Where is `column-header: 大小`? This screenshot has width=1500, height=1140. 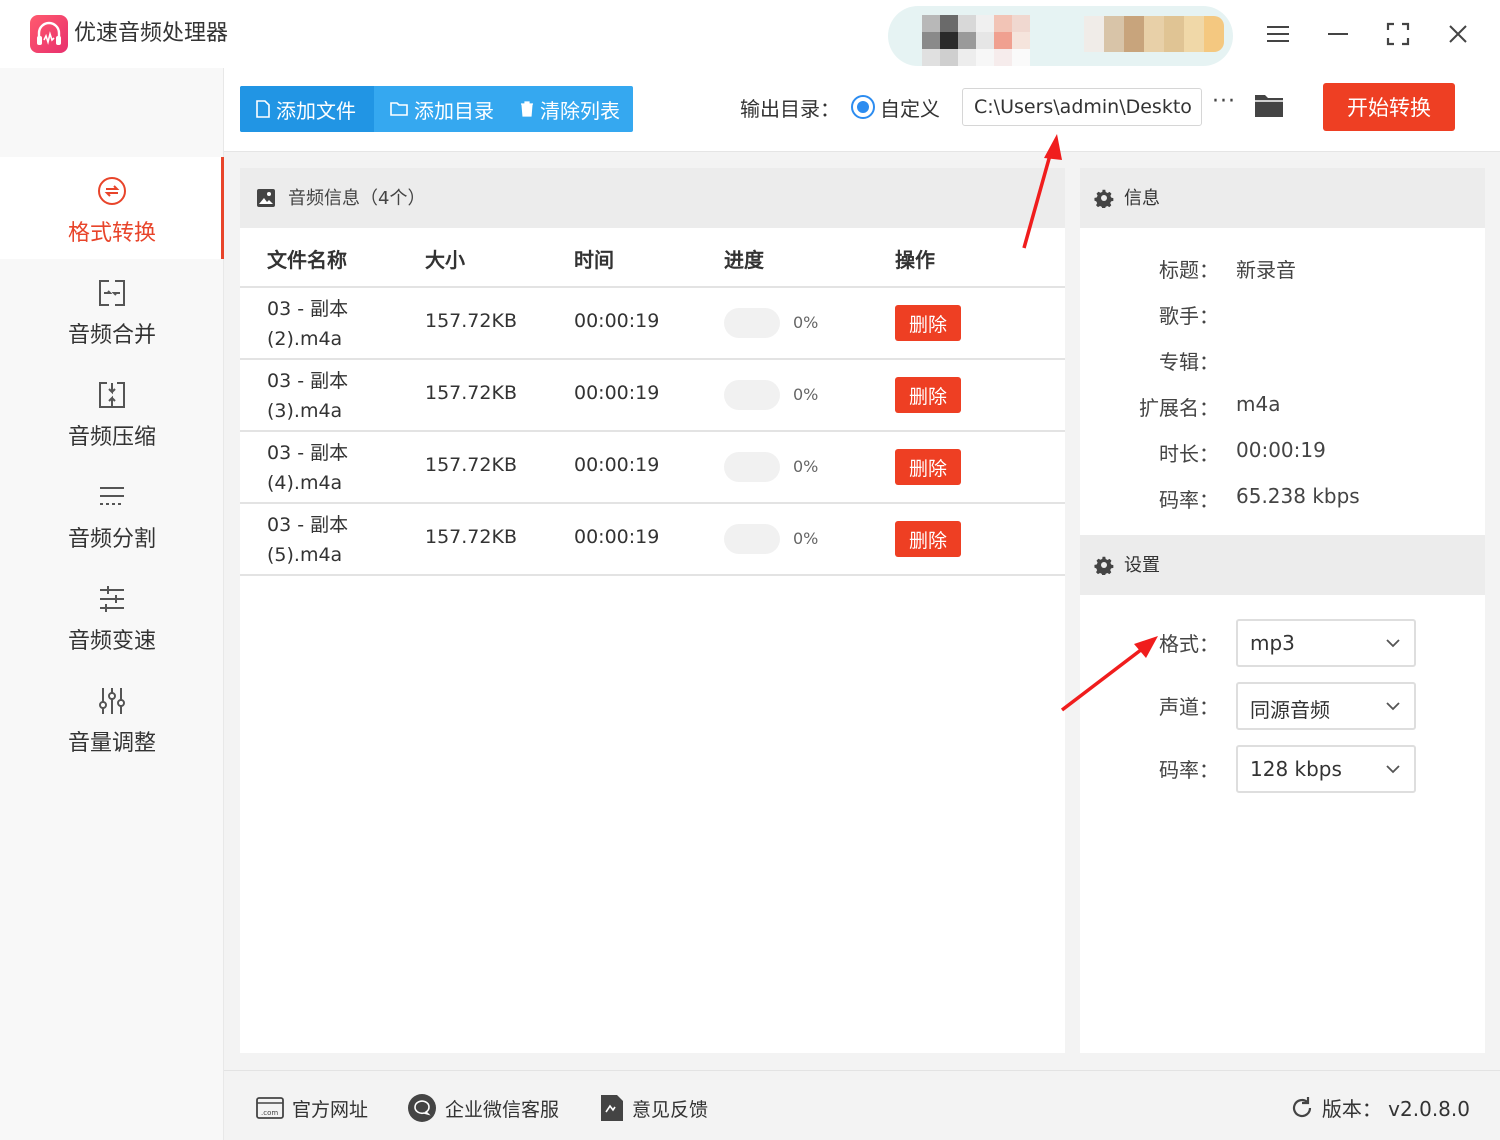 column-header: 大小 is located at coordinates (445, 260).